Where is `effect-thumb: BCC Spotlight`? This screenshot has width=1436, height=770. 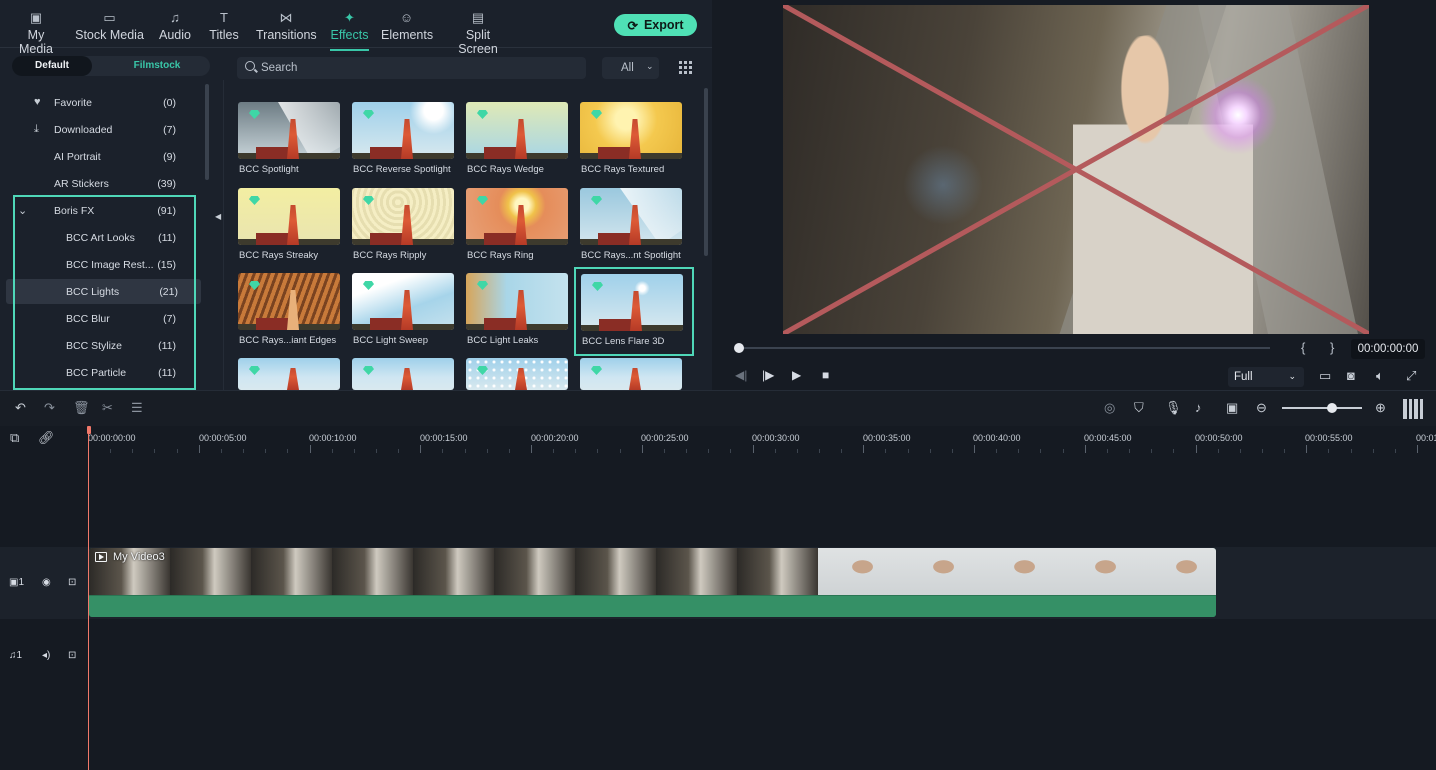 effect-thumb: BCC Spotlight is located at coordinates (289, 138).